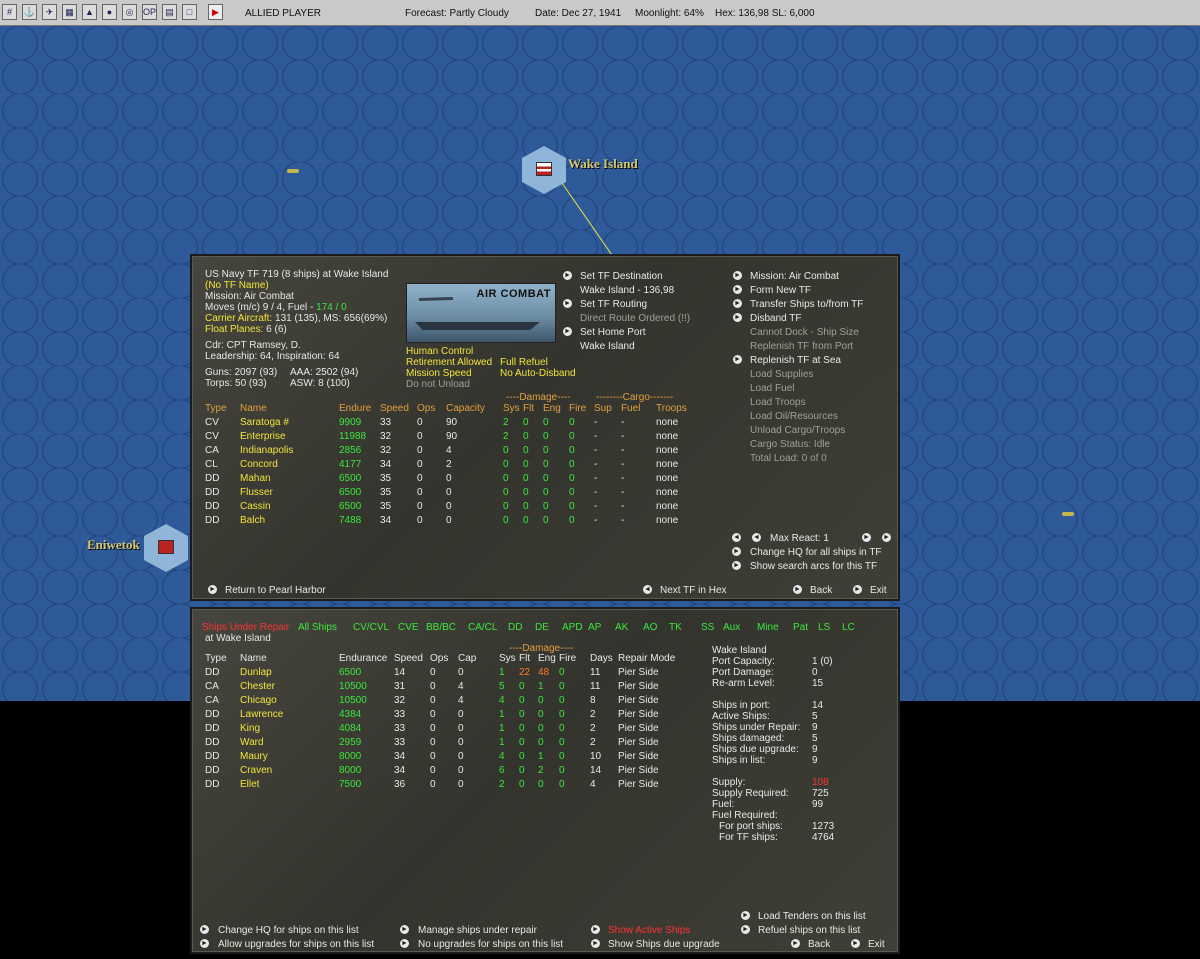  Describe the element at coordinates (149, 12) in the screenshot. I see `op-icon: OP` at that location.